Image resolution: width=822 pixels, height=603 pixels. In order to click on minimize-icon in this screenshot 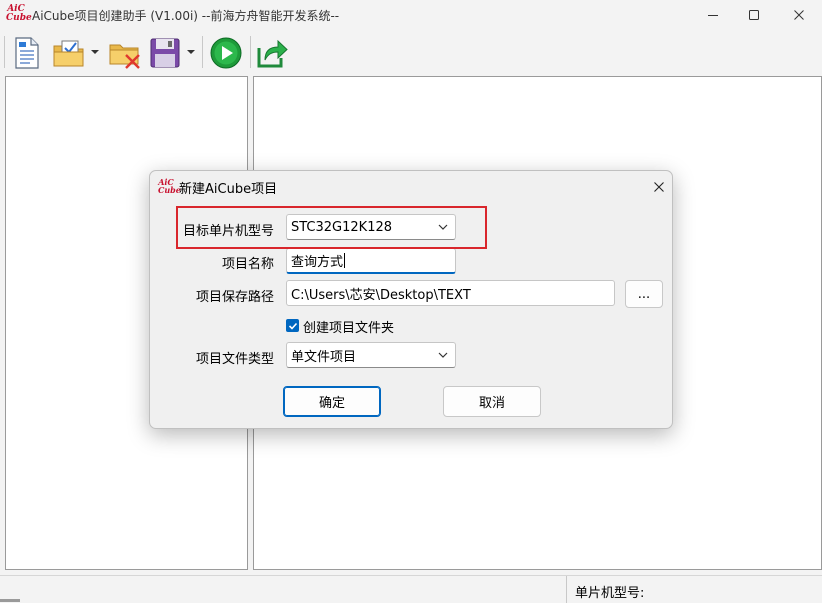, I will do `click(713, 15)`.